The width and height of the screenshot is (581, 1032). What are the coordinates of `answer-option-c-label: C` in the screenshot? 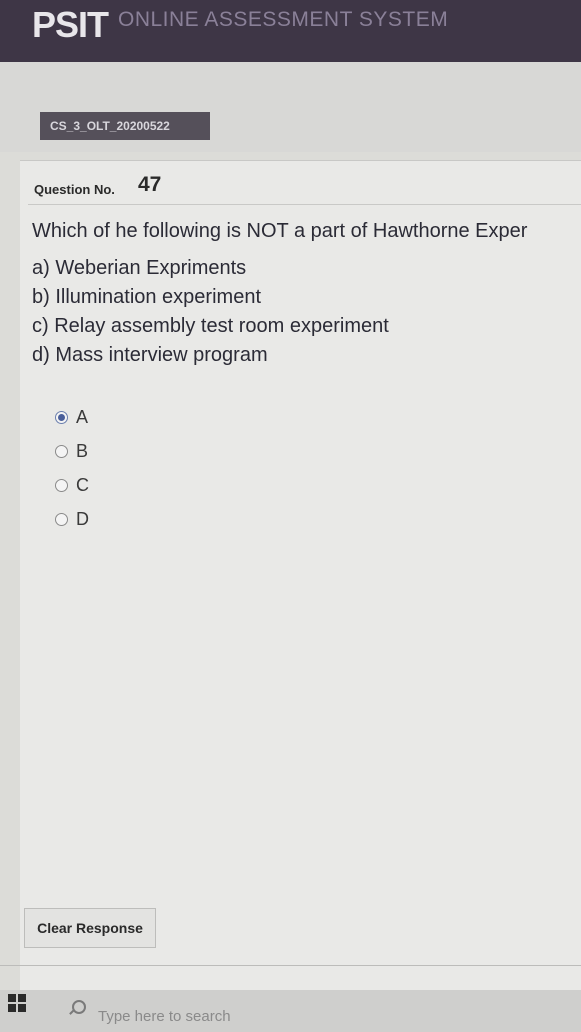 It's located at (82, 484).